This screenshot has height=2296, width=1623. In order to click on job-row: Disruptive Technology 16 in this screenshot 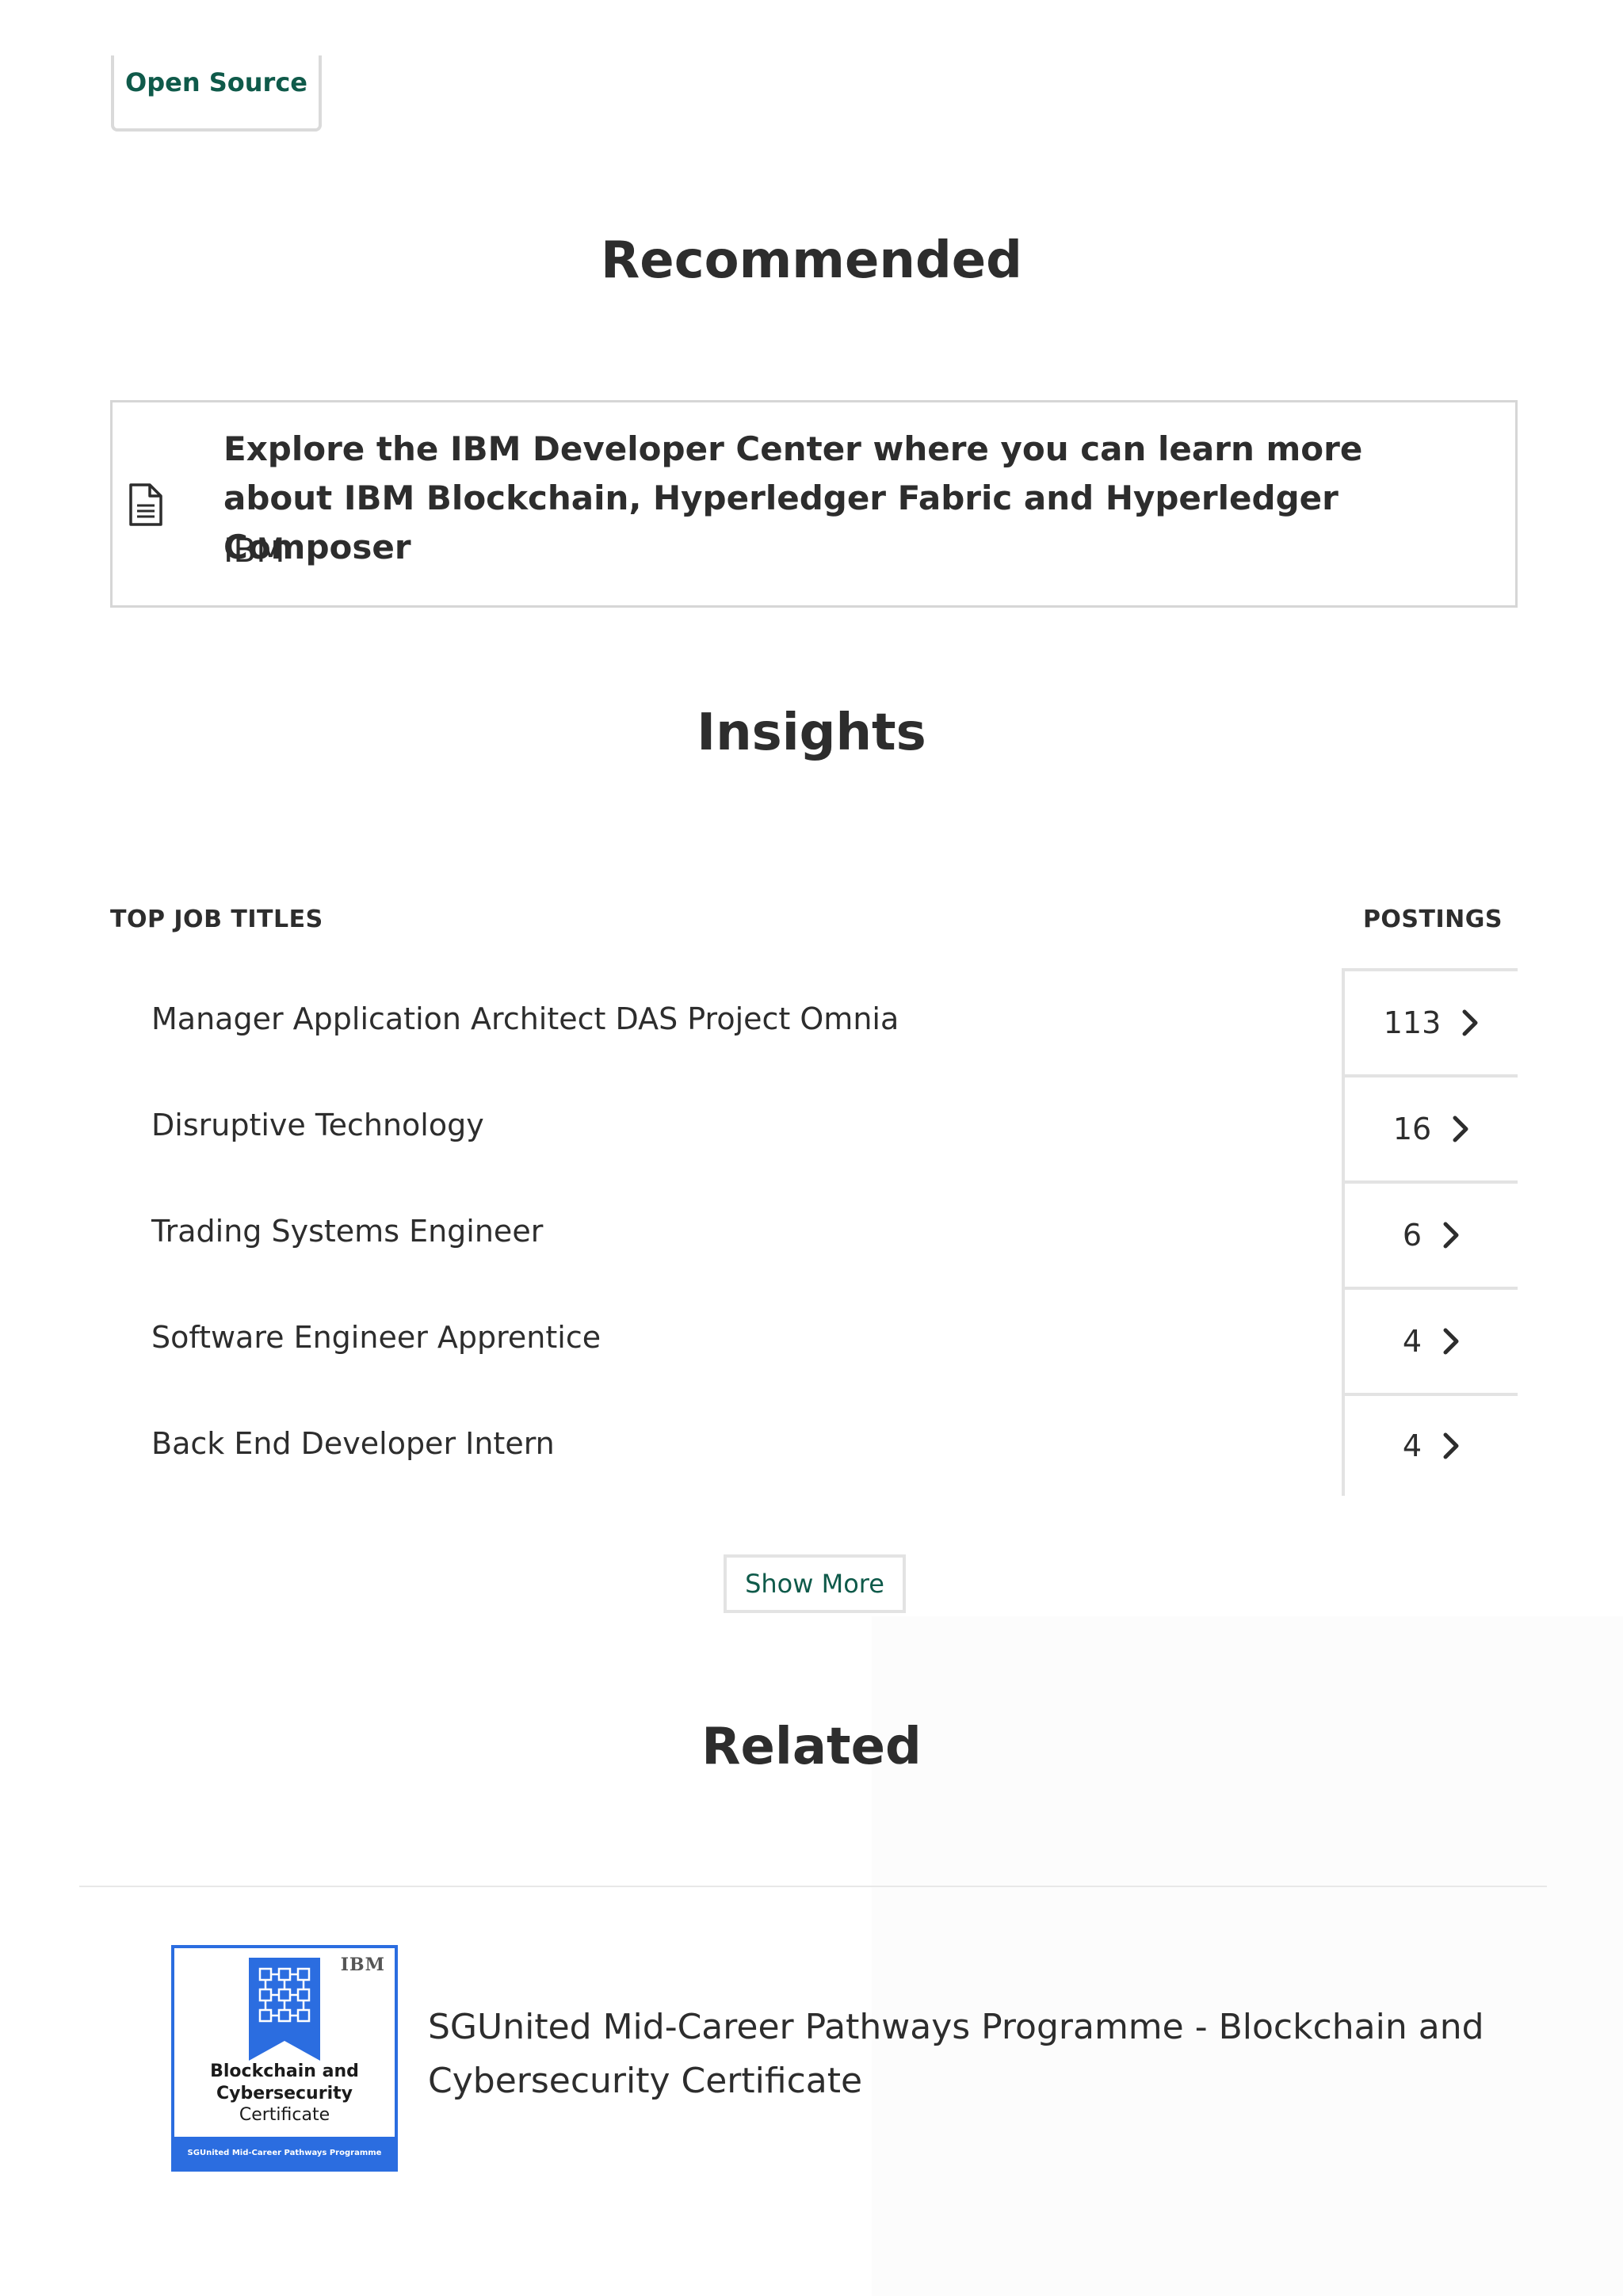, I will do `click(814, 1127)`.